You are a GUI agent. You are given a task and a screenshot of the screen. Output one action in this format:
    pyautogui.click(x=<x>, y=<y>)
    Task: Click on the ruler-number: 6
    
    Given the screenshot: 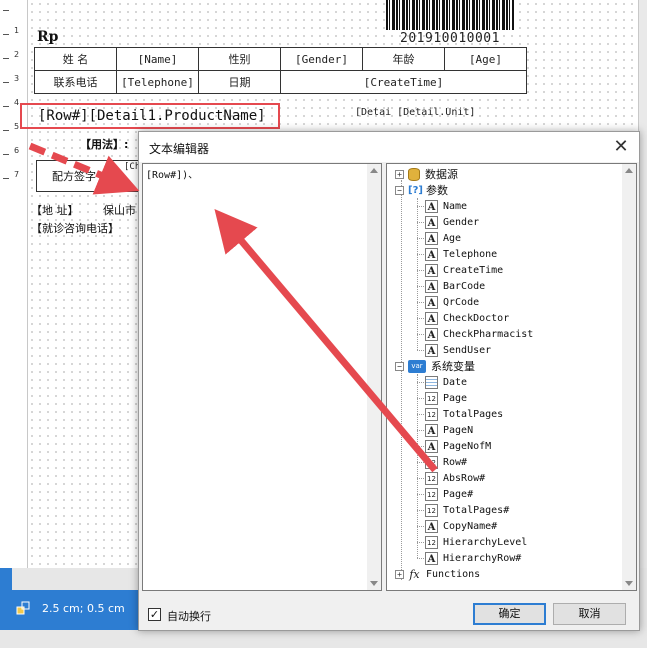 What is the action you would take?
    pyautogui.click(x=17, y=150)
    